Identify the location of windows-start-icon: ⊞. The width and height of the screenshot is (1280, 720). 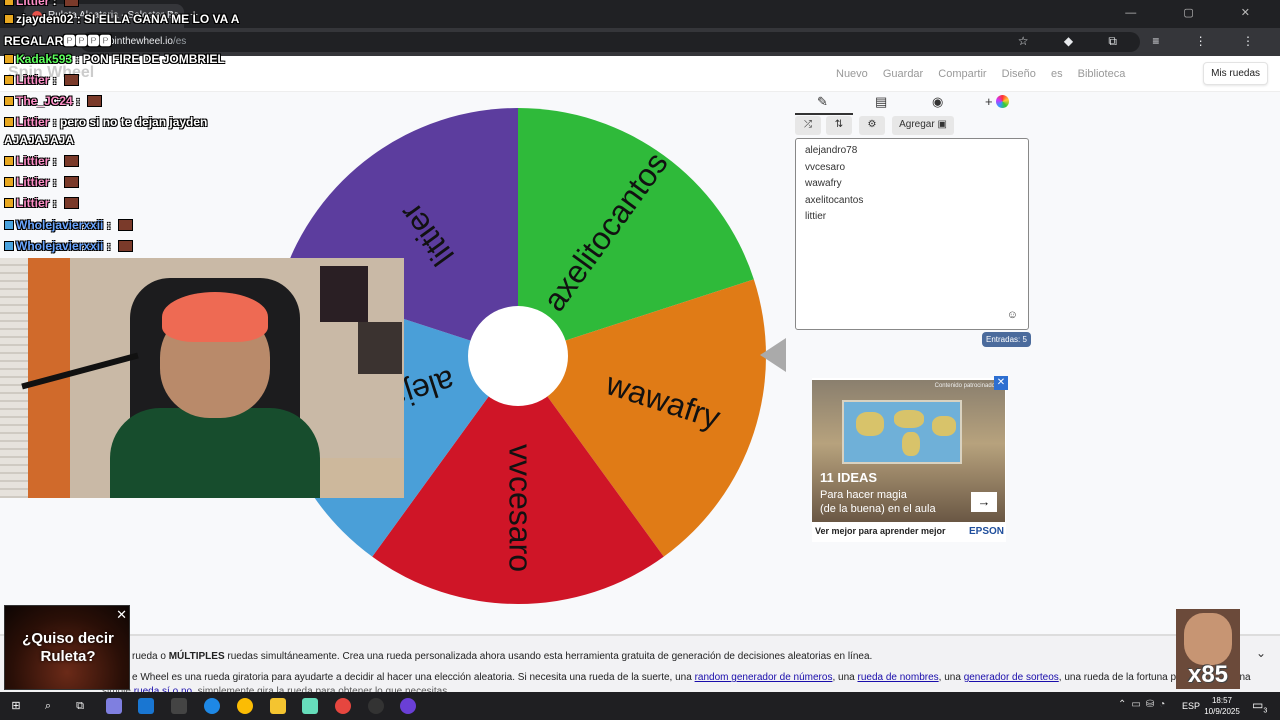
(16, 706).